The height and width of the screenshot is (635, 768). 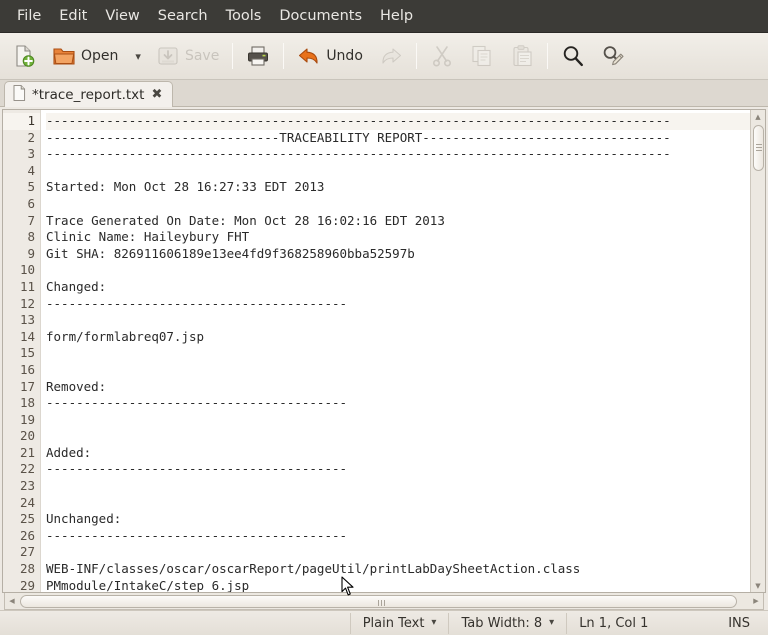 What do you see at coordinates (31, 220) in the screenshot?
I see `line-number: 7` at bounding box center [31, 220].